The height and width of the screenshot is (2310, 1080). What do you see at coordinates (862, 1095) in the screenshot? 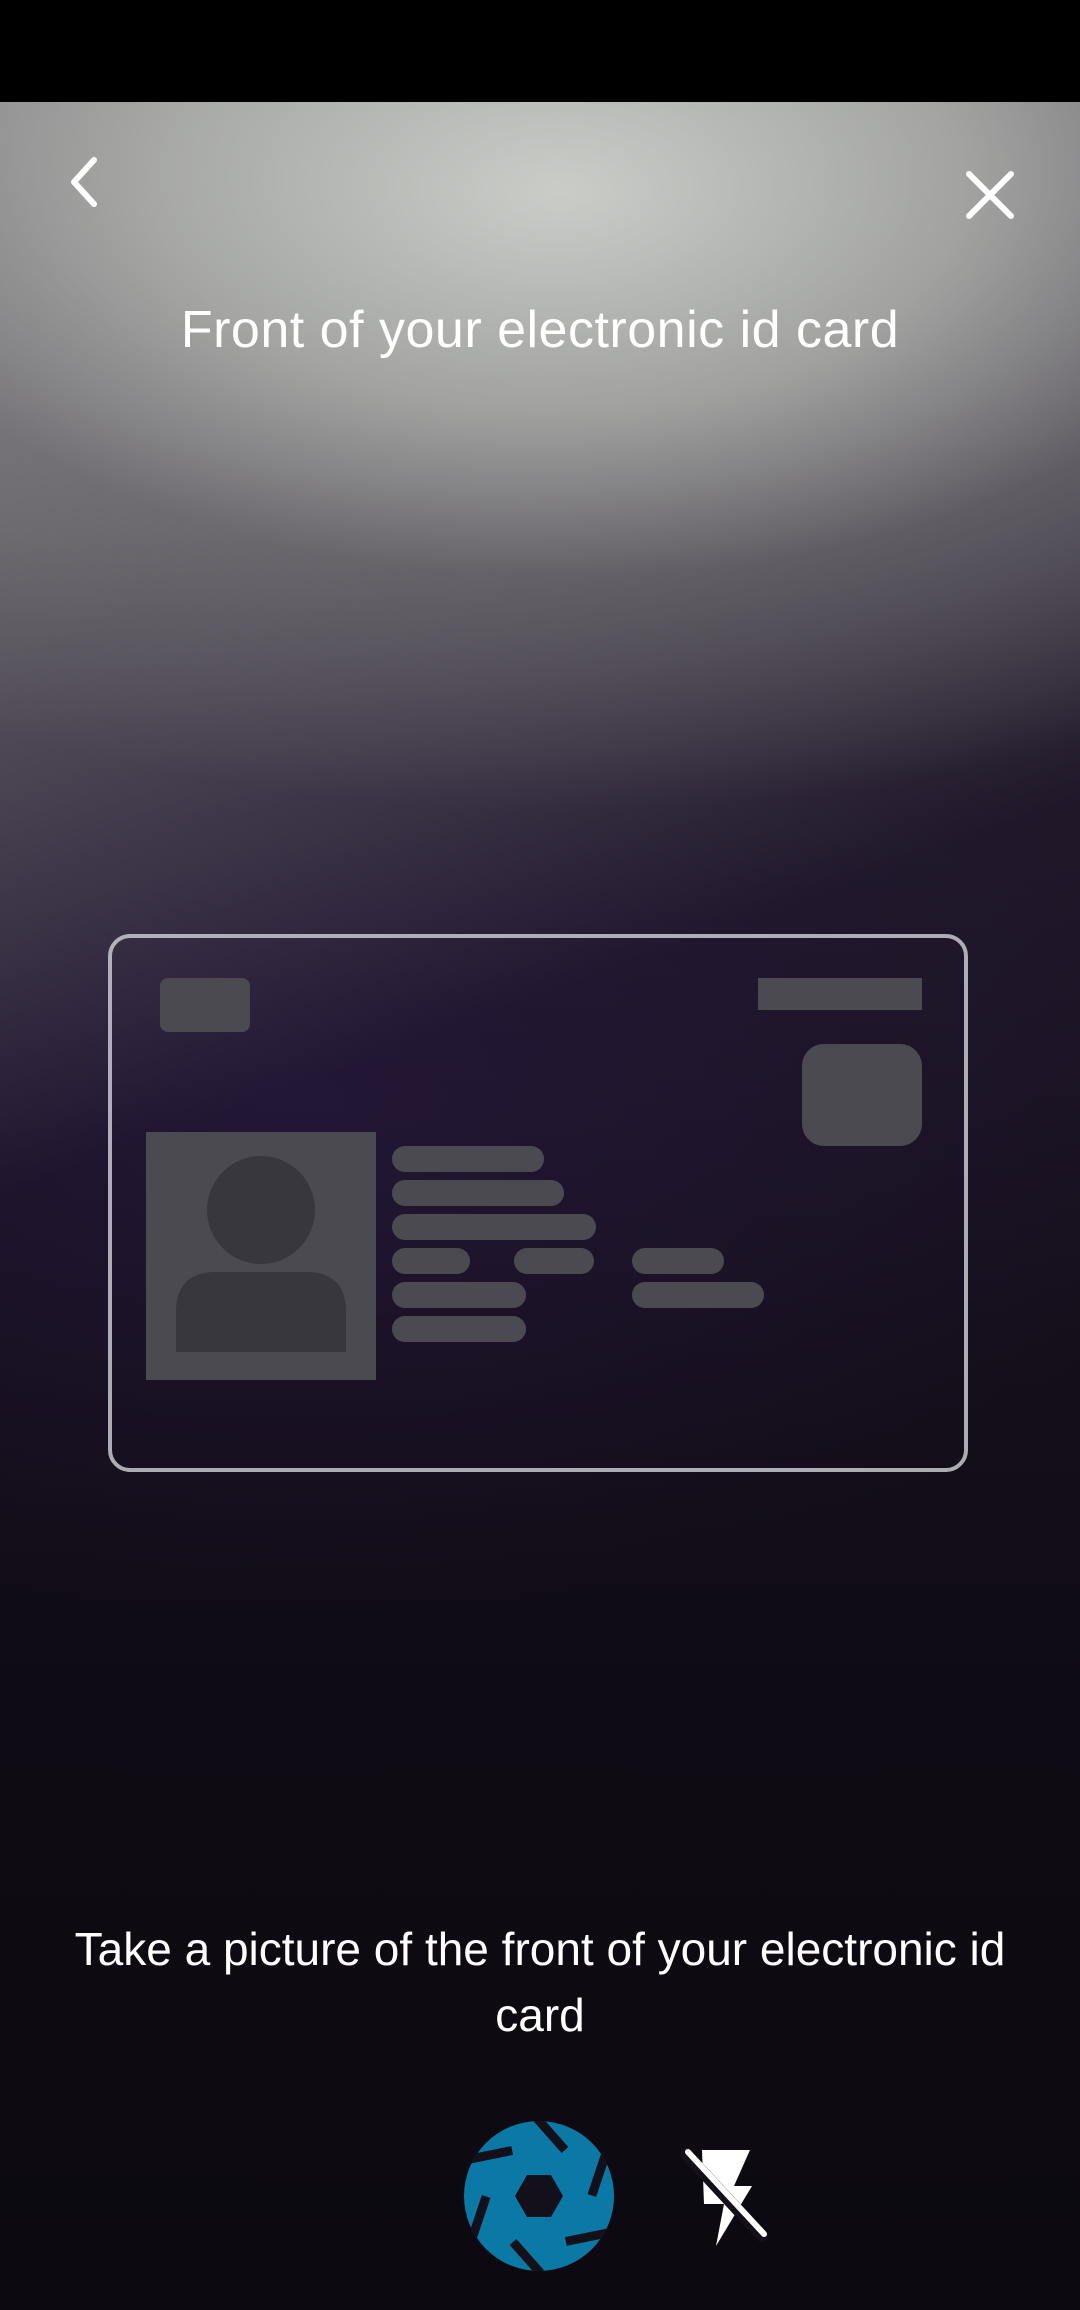
I see `card-chip-placeholder` at bounding box center [862, 1095].